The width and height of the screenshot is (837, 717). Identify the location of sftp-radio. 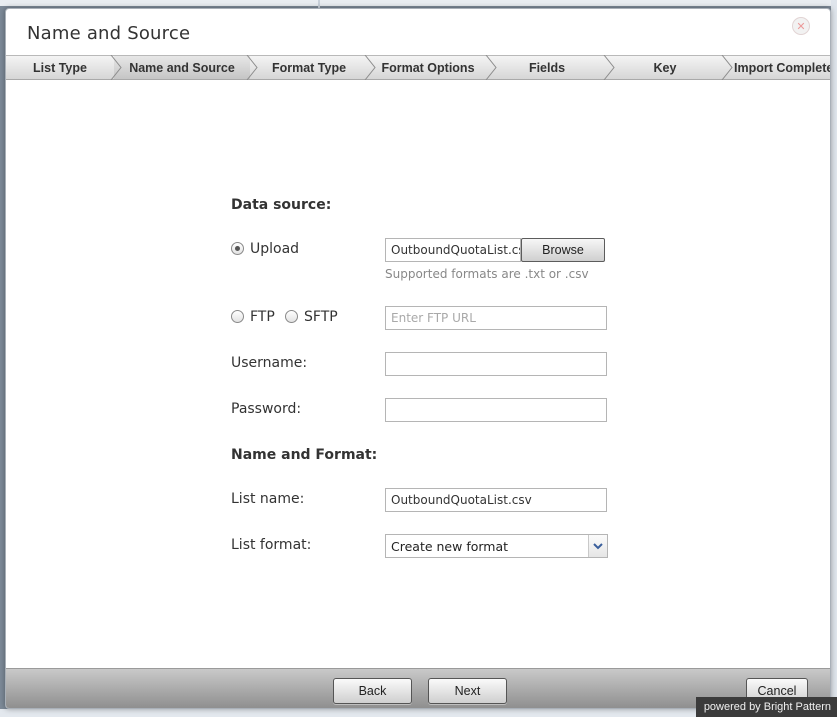
(291, 316).